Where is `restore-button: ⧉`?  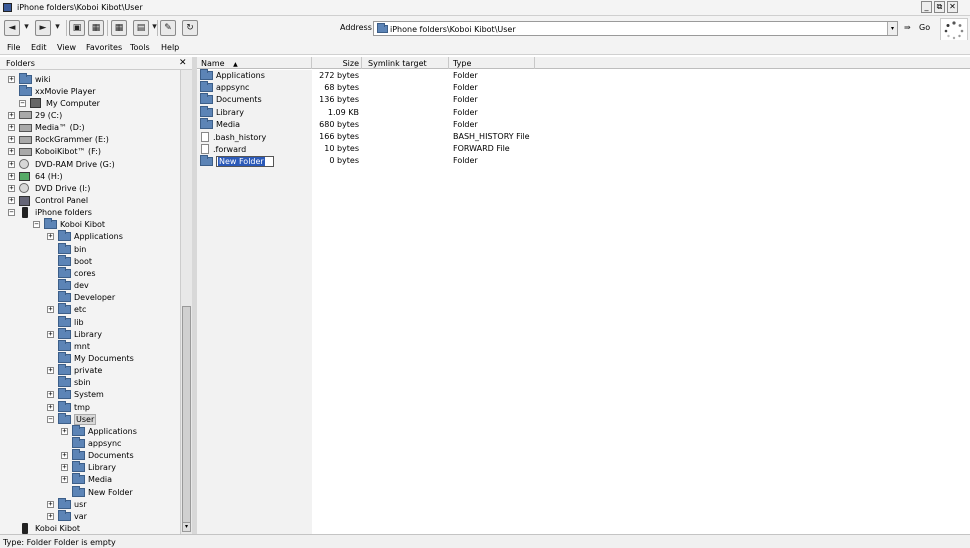
restore-button: ⧉ is located at coordinates (939, 7).